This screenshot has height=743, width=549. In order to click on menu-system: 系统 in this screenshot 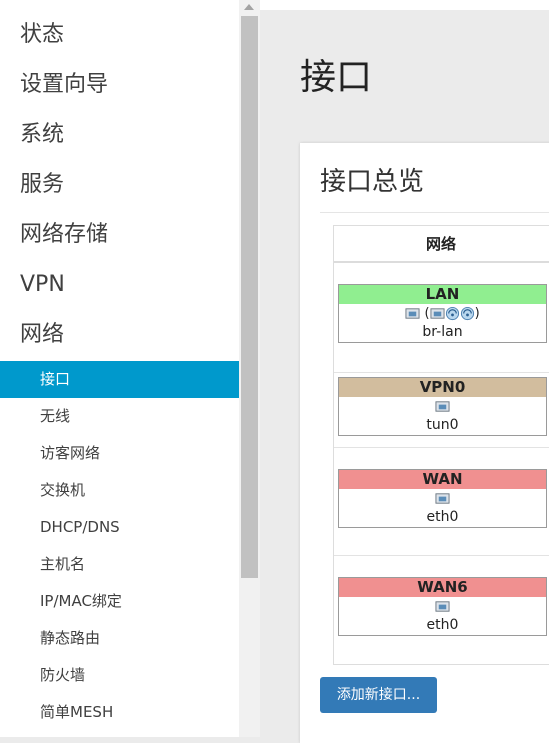, I will do `click(119, 135)`.